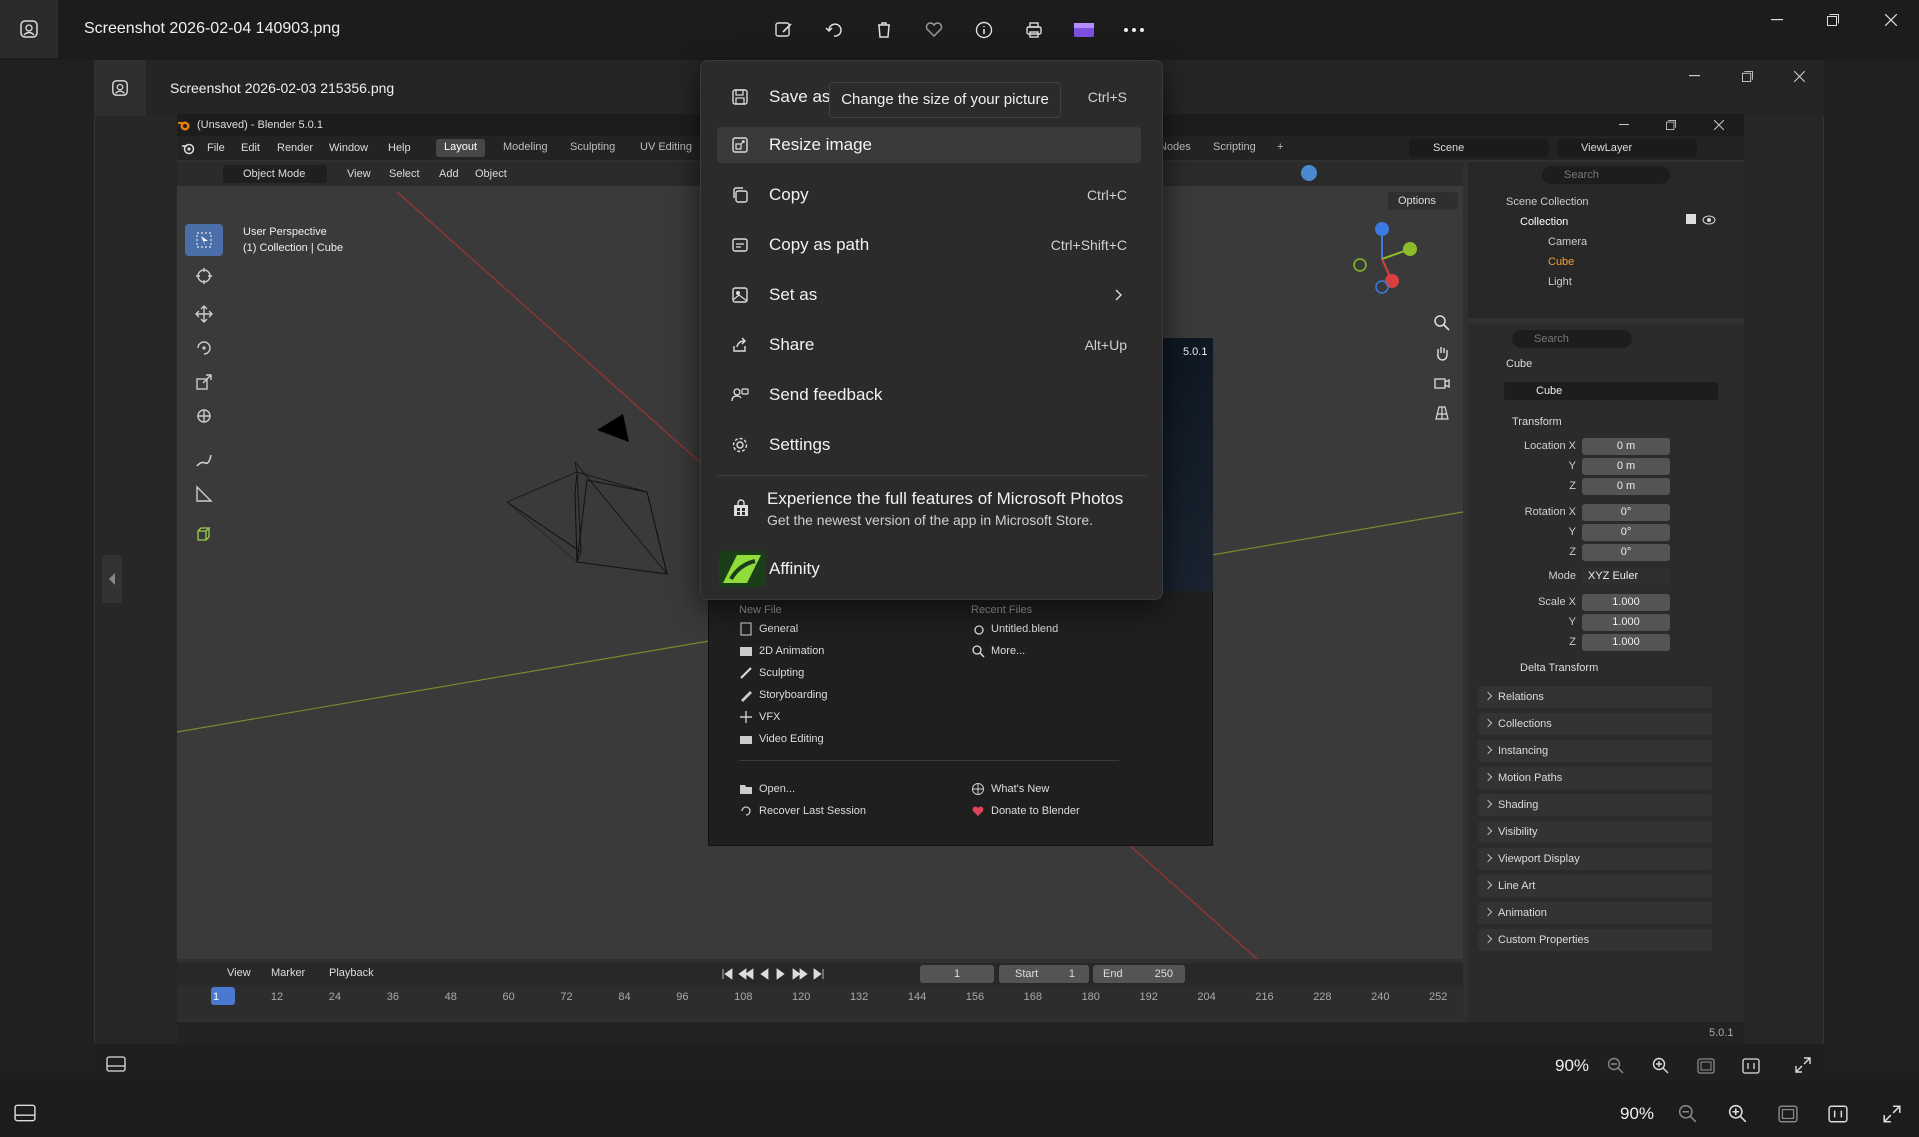 The image size is (1919, 1137). I want to click on current-frame-field: 1, so click(957, 974).